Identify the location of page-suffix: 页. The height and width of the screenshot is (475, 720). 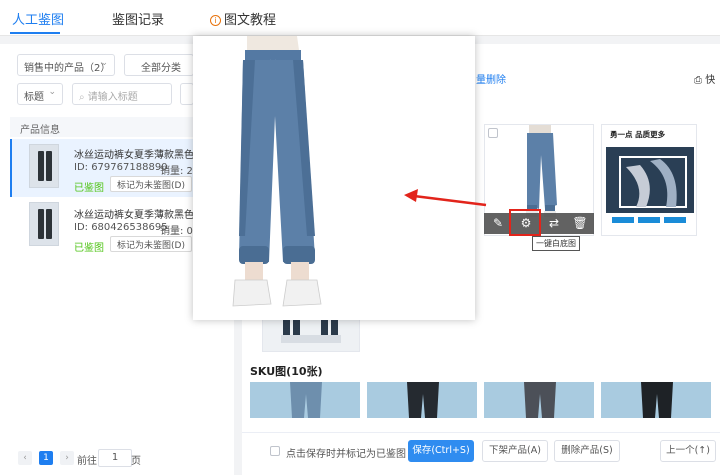
(136, 461).